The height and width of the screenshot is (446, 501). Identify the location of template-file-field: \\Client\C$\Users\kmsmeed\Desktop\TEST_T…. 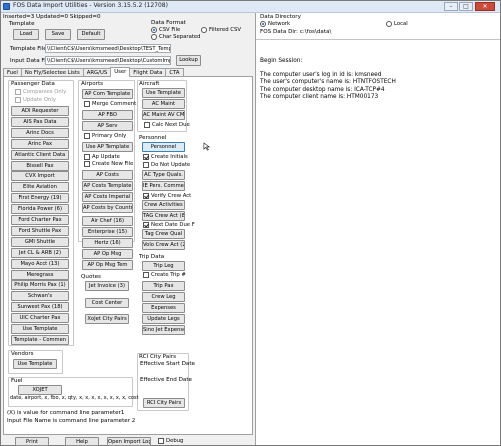
(108, 48).